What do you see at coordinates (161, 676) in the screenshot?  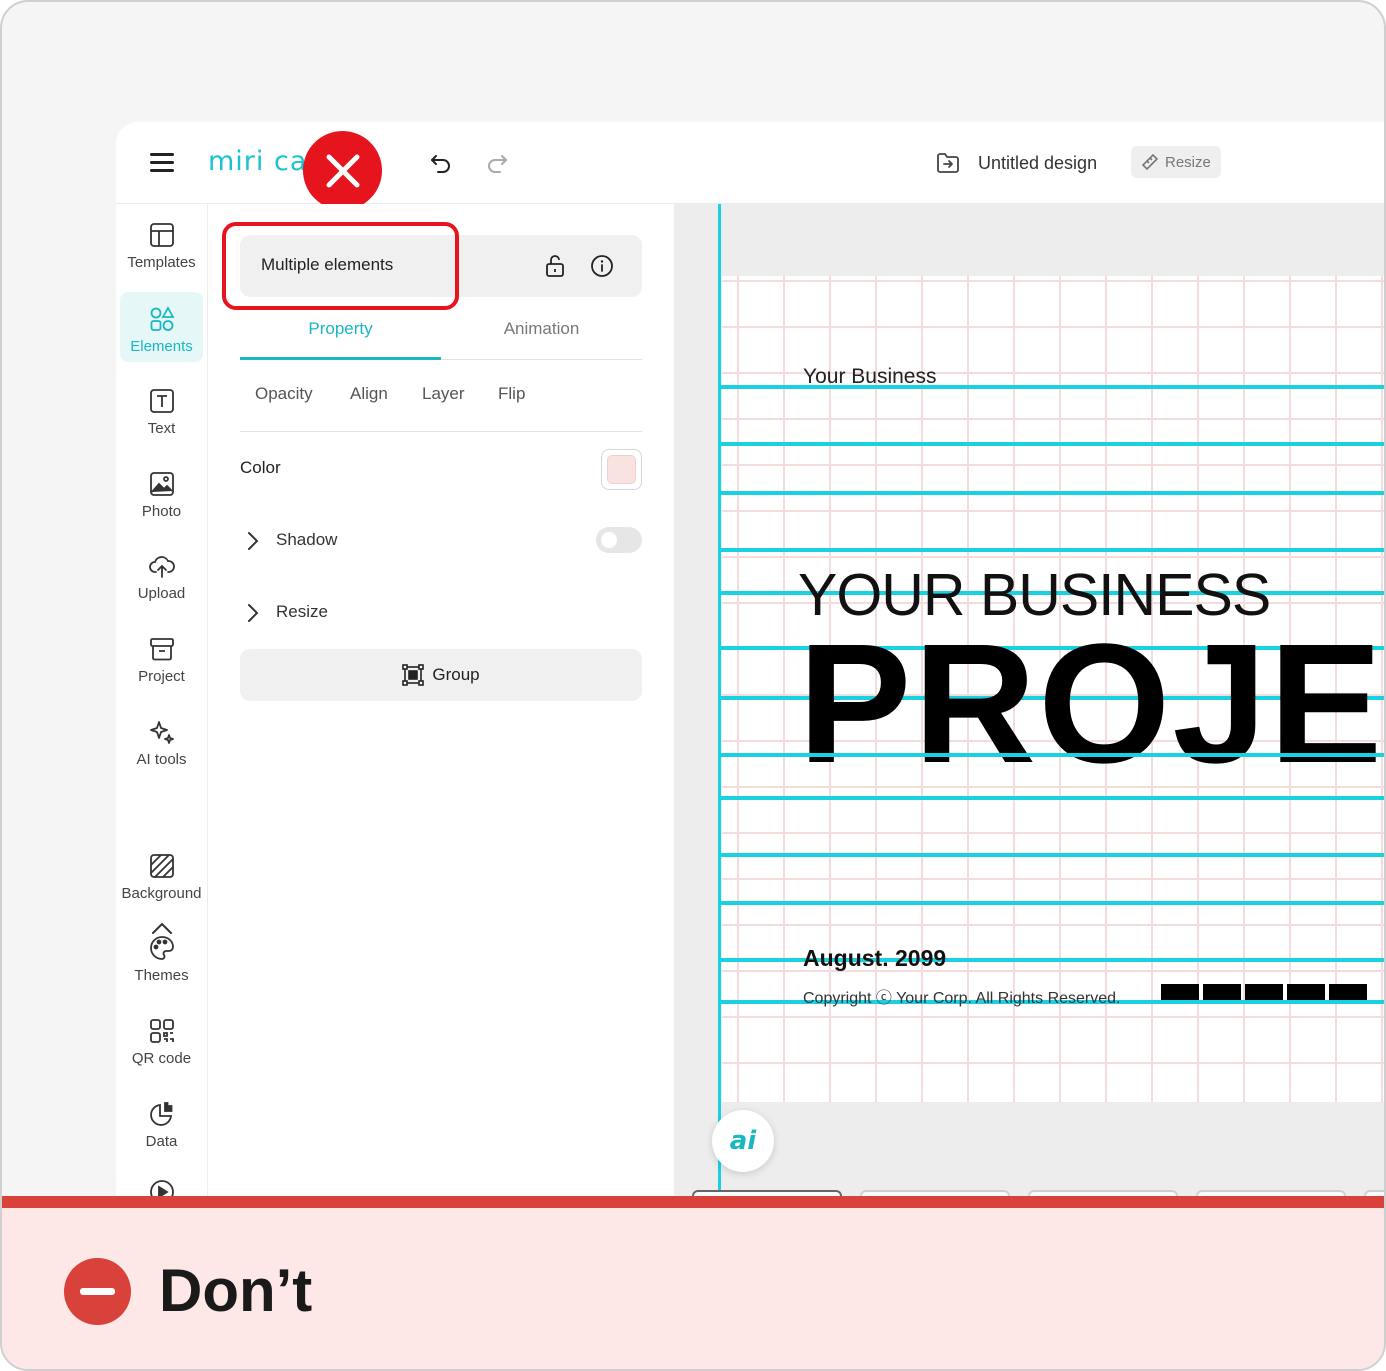 I see `sidebar-item-label: Project` at bounding box center [161, 676].